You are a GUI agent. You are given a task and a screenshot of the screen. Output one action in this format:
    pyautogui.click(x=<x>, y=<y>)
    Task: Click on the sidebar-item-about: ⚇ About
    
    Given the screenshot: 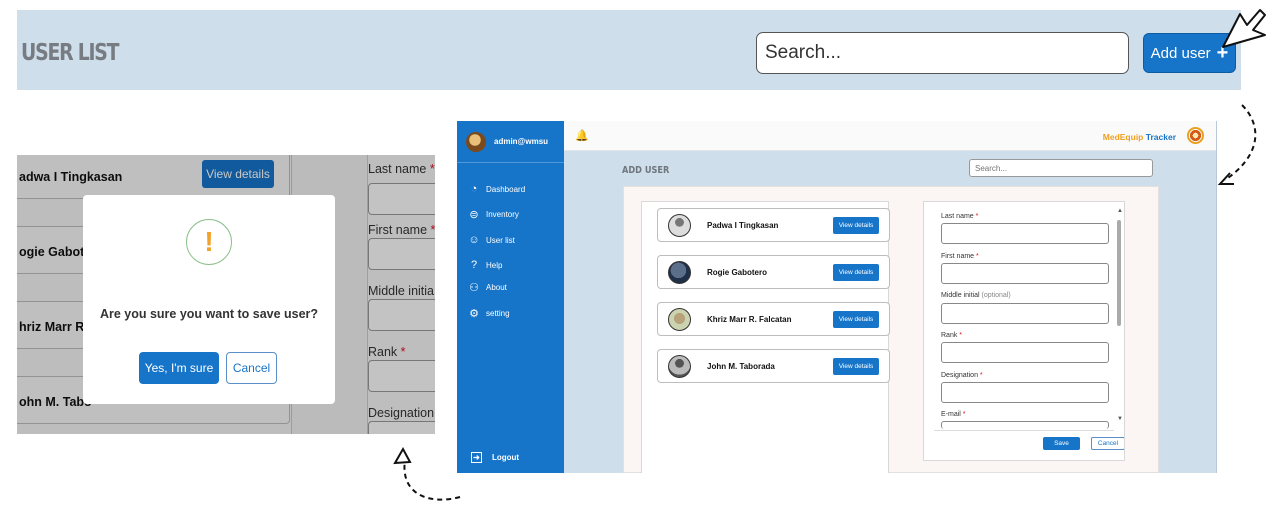 What is the action you would take?
    pyautogui.click(x=487, y=287)
    